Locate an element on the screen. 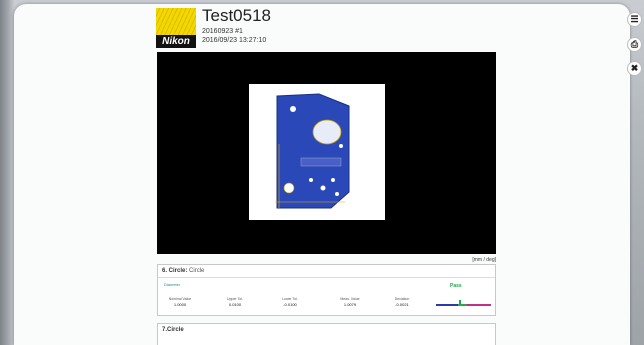 The width and height of the screenshot is (644, 345). feature-6-row-label: Diameter is located at coordinates (172, 284).